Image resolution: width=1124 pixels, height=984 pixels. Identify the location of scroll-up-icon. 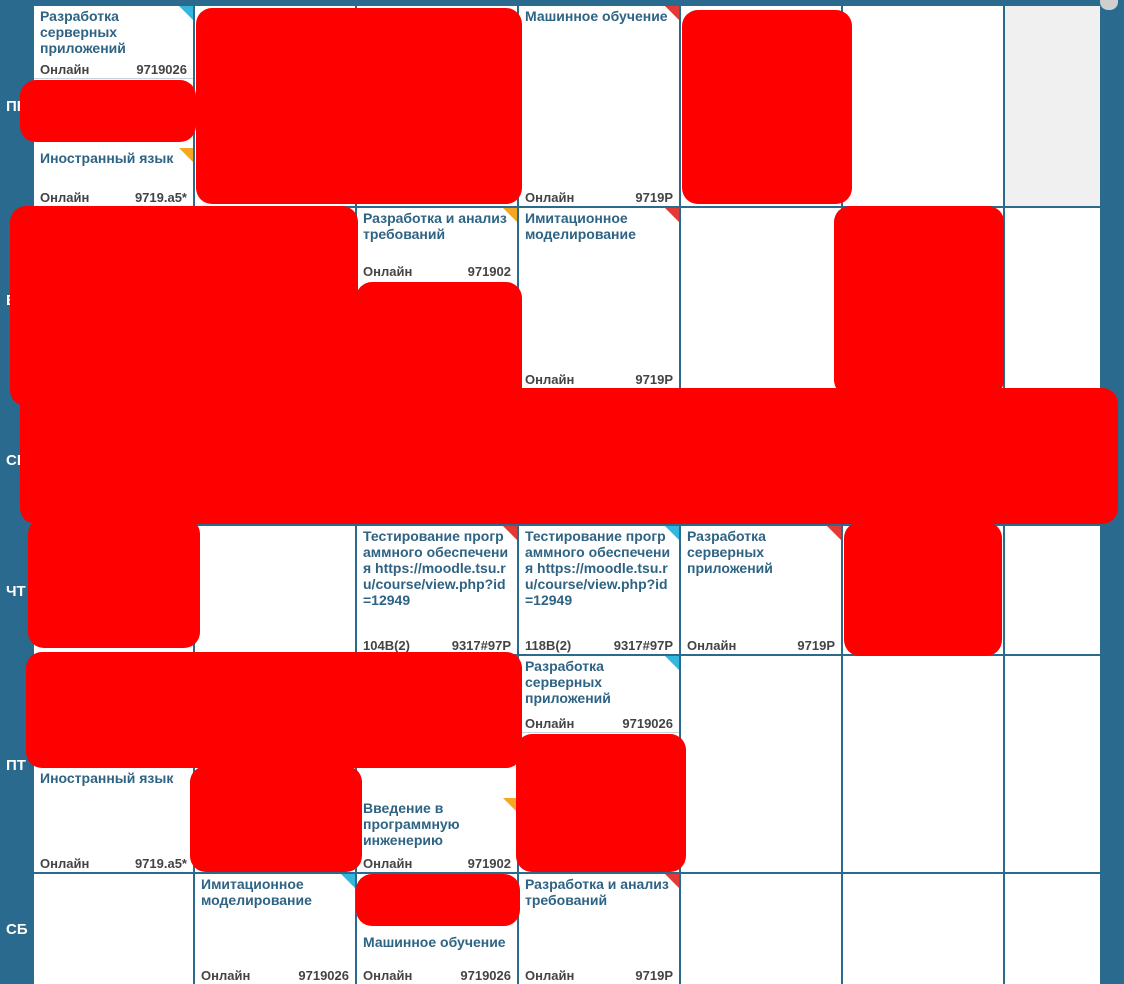
(1109, 5).